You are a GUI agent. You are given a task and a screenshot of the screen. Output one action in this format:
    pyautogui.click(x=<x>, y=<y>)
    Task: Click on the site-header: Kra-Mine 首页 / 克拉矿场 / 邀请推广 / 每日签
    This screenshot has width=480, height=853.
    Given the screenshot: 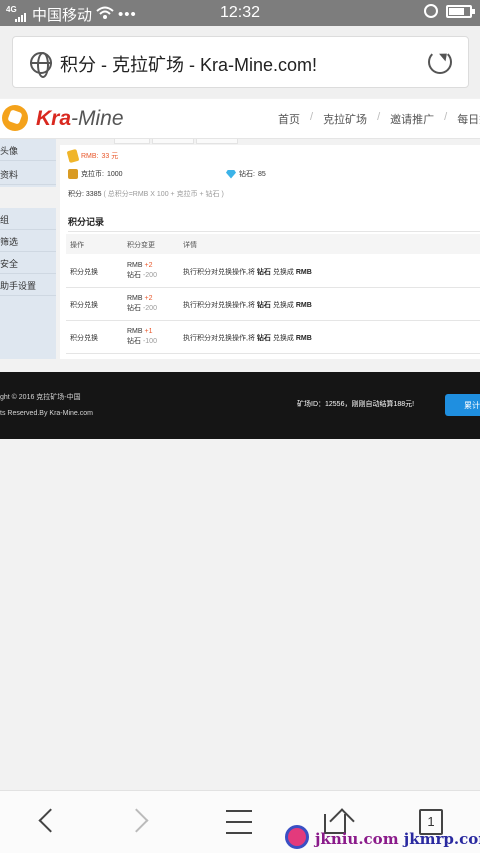 What is the action you would take?
    pyautogui.click(x=240, y=119)
    